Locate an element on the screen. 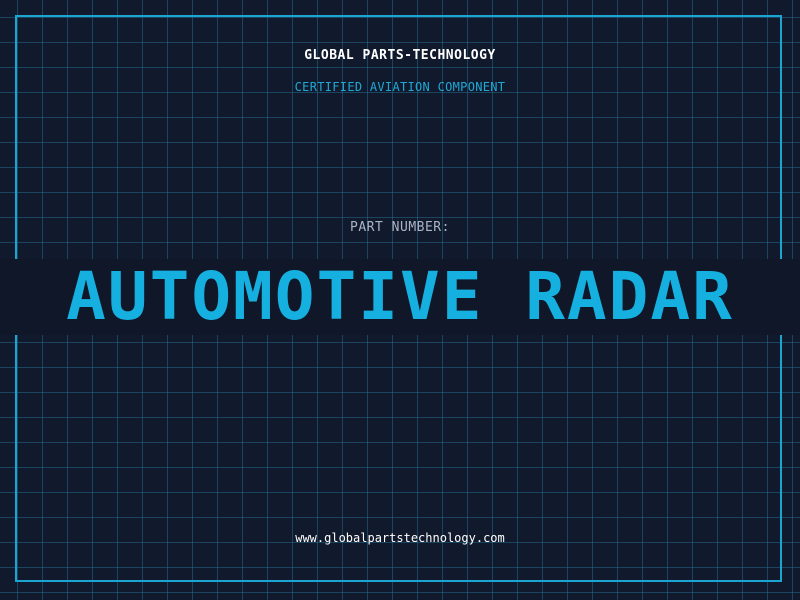 The image size is (800, 600). brand-name: GLOBAL PARTS-TECHNOLOGY is located at coordinates (400, 55).